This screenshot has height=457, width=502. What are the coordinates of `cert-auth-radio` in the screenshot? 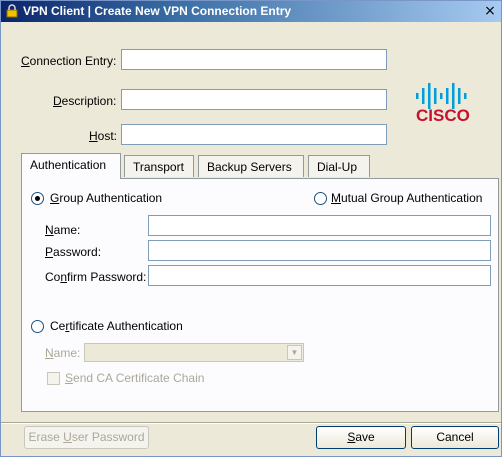 It's located at (37, 326).